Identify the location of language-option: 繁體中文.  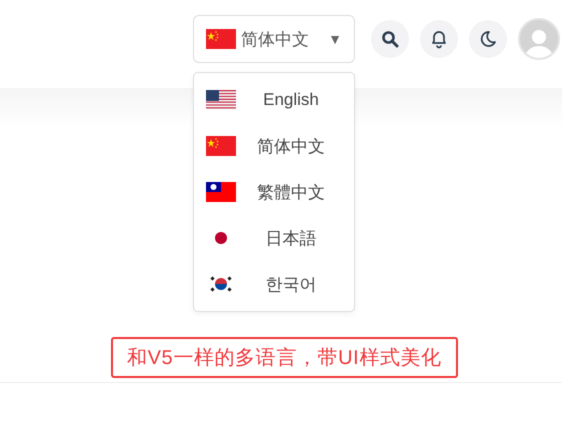
(274, 192).